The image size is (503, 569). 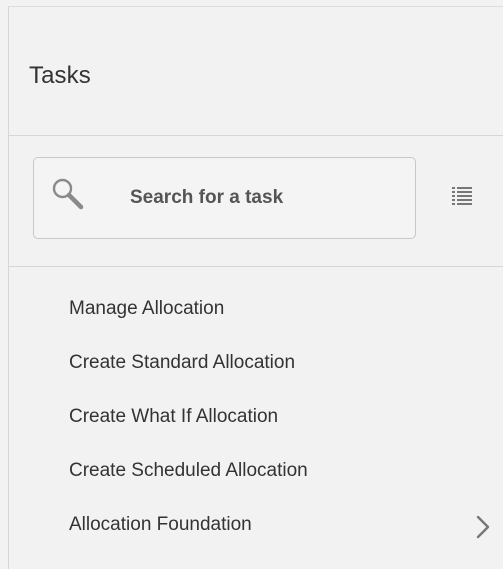 I want to click on task-item-allocation-foundation: Allocation Foundation, so click(x=251, y=531).